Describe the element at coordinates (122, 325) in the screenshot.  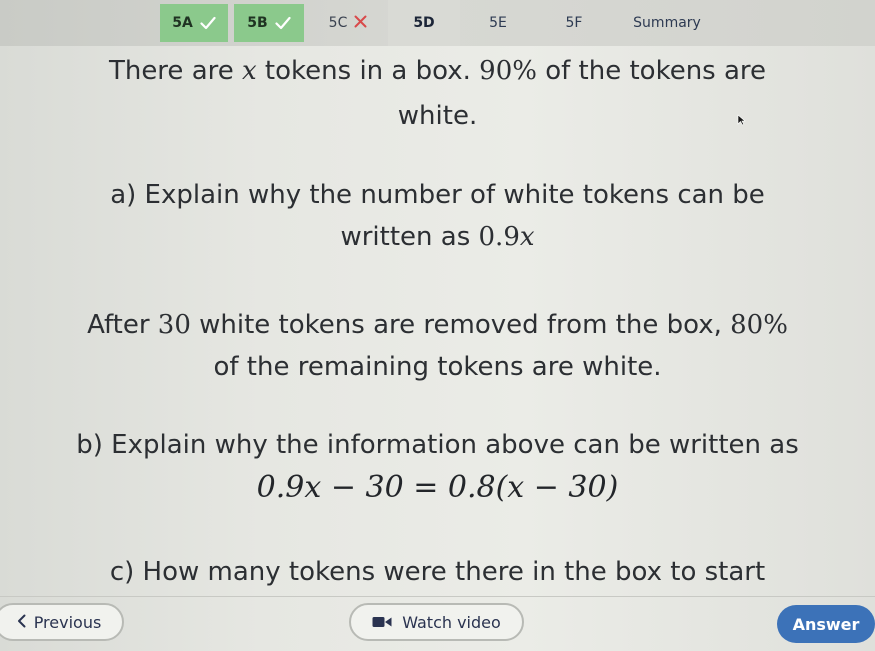
I see `after-text-a: After` at that location.